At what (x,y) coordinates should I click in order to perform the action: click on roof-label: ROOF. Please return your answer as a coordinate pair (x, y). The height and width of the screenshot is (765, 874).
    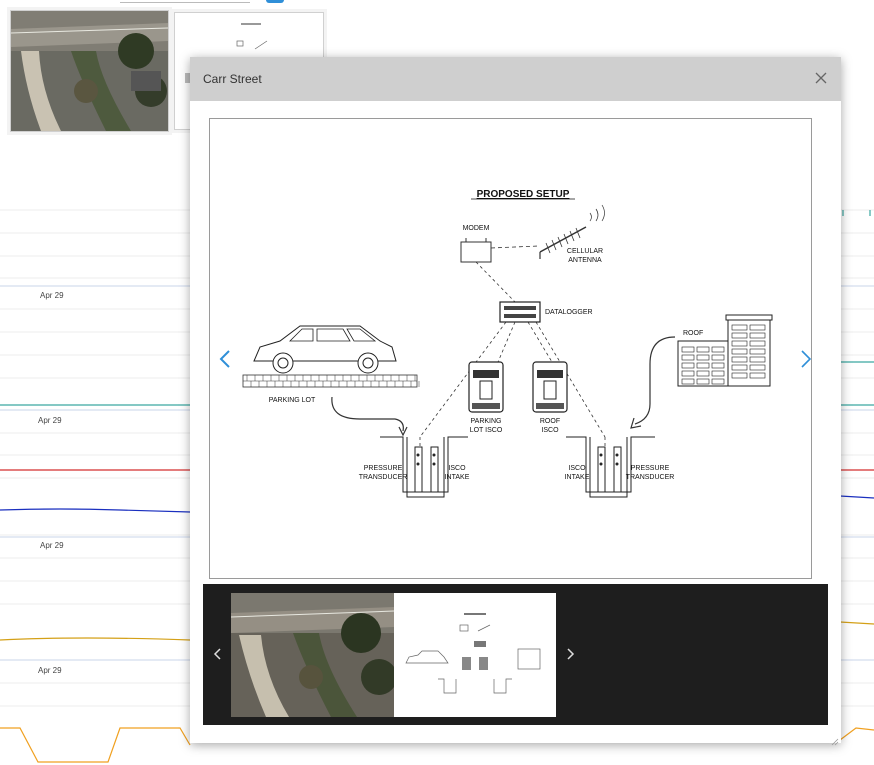
    Looking at the image, I should click on (693, 333).